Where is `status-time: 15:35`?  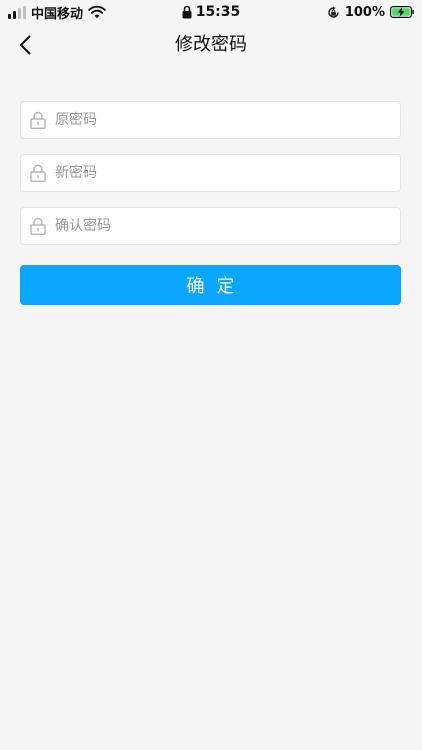
status-time: 15:35 is located at coordinates (218, 12).